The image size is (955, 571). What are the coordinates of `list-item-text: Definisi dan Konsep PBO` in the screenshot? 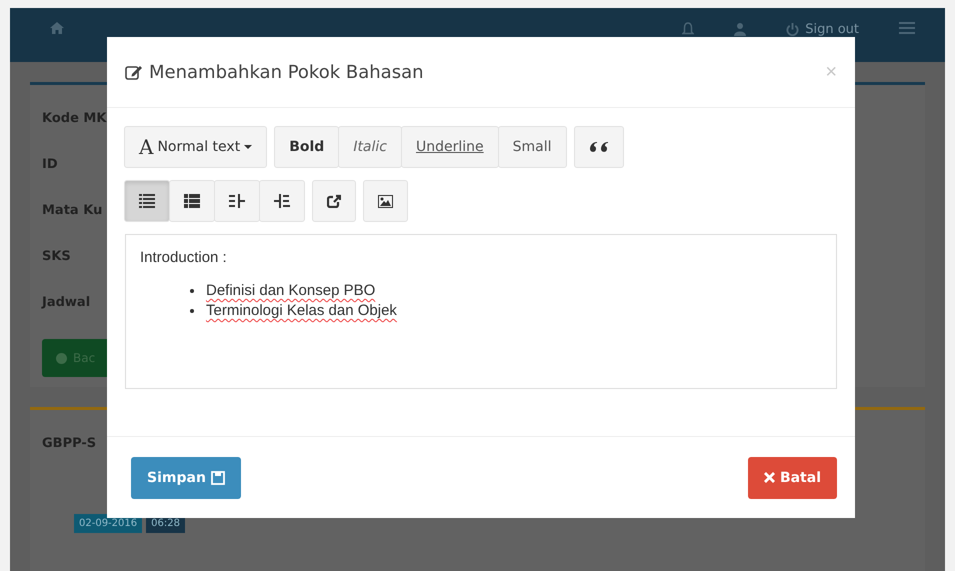 It's located at (291, 290).